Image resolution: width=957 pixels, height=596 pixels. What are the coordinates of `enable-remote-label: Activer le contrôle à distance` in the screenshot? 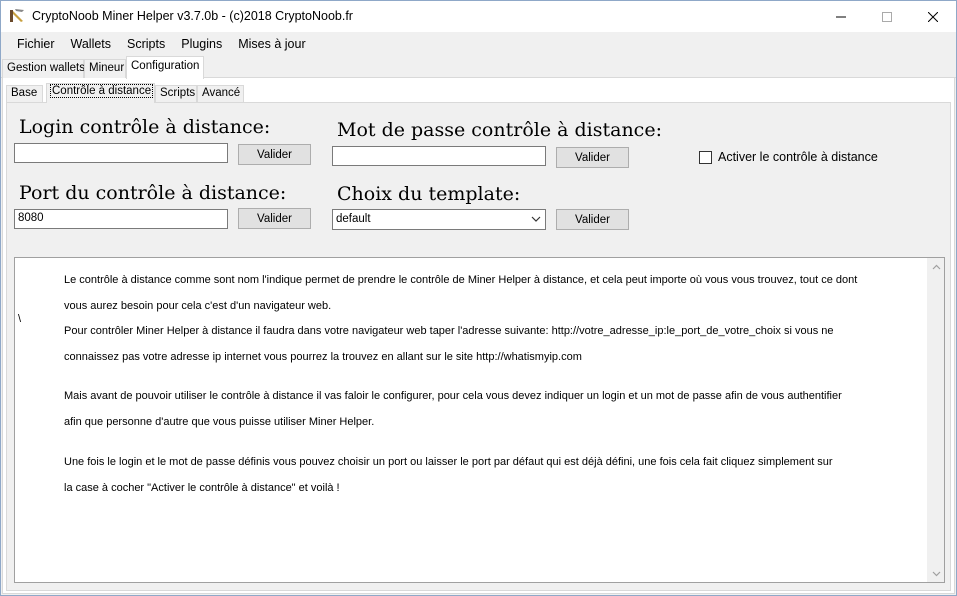 It's located at (798, 157).